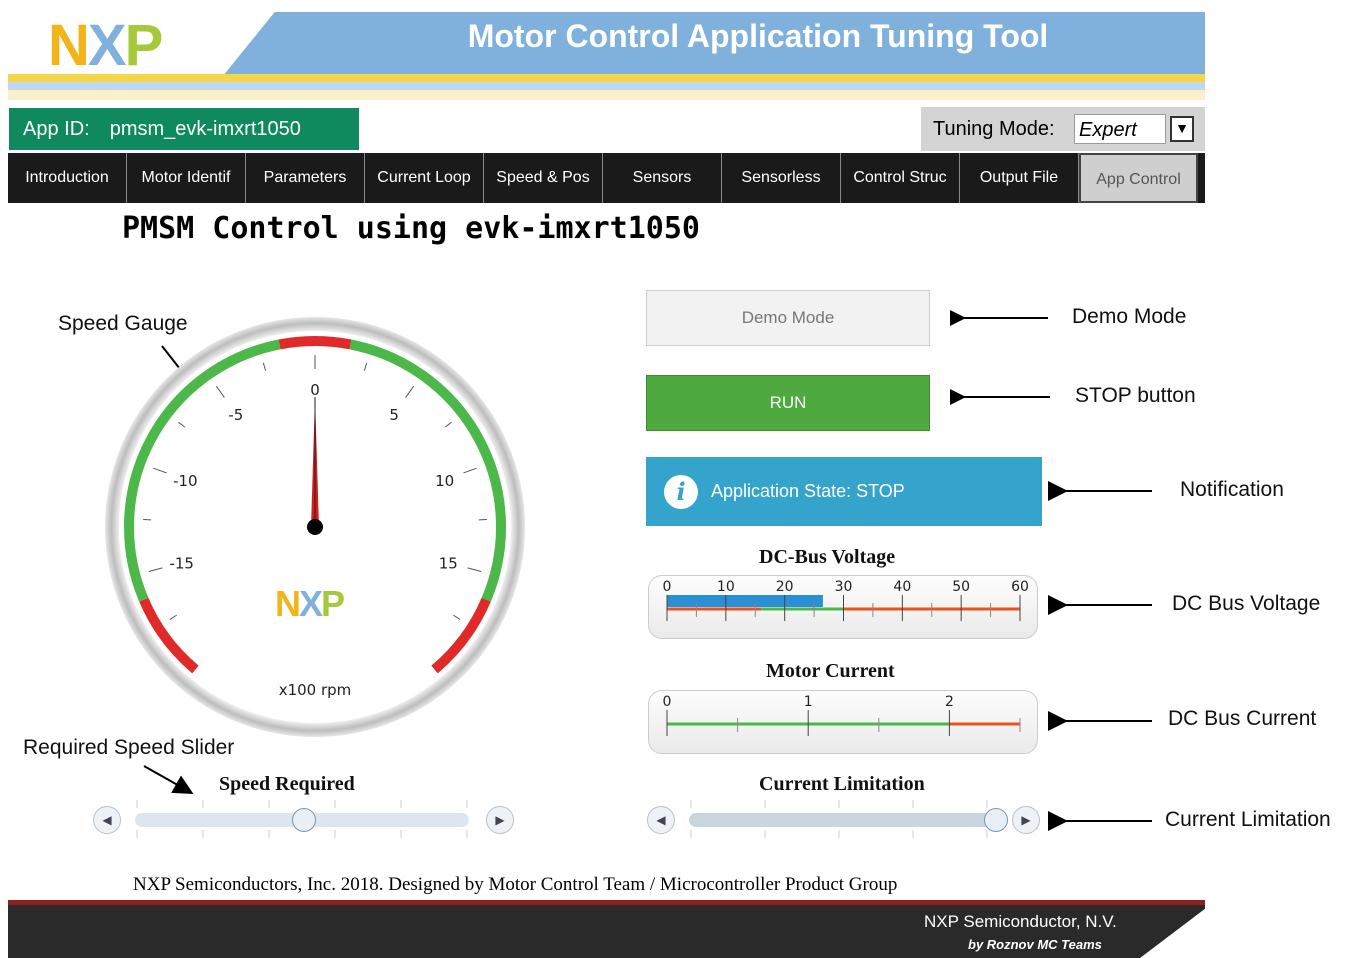 The image size is (1351, 958). Describe the element at coordinates (394, 415) in the screenshot. I see `gauge-tick-label: 5` at that location.